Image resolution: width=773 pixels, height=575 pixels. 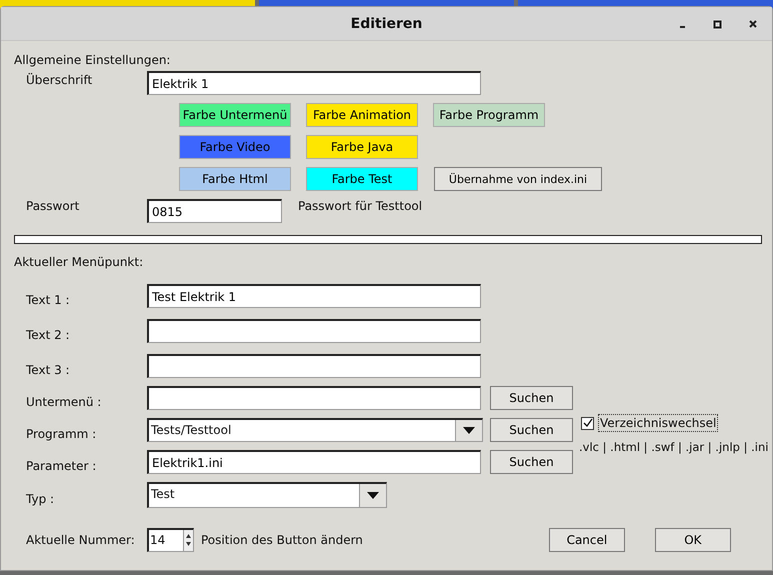 What do you see at coordinates (314, 462) in the screenshot?
I see `text-input: Elektrik1.ini` at bounding box center [314, 462].